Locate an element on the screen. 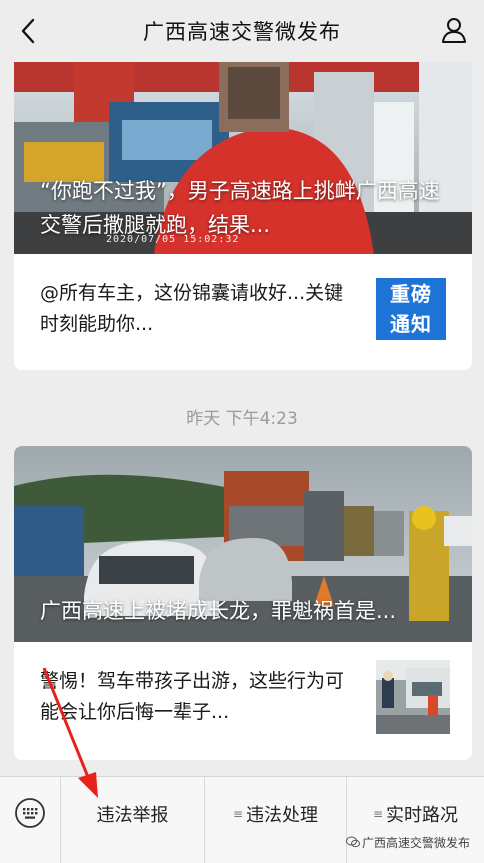 This screenshot has width=484, height=863. notice-badge: 重磅 通知 is located at coordinates (411, 309).